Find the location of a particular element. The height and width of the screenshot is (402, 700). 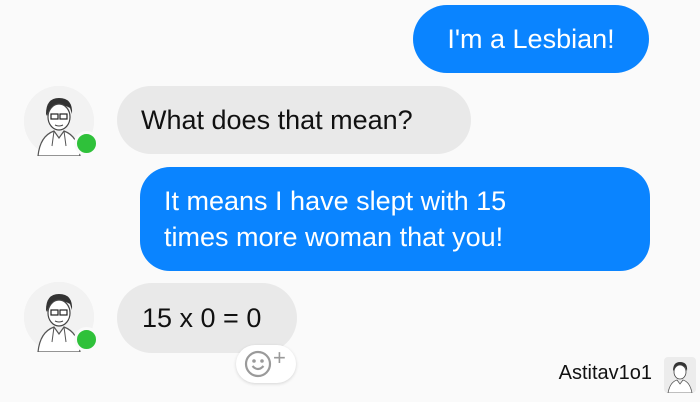

received-message-bubble: 15 x 0 = 0 is located at coordinates (207, 318).